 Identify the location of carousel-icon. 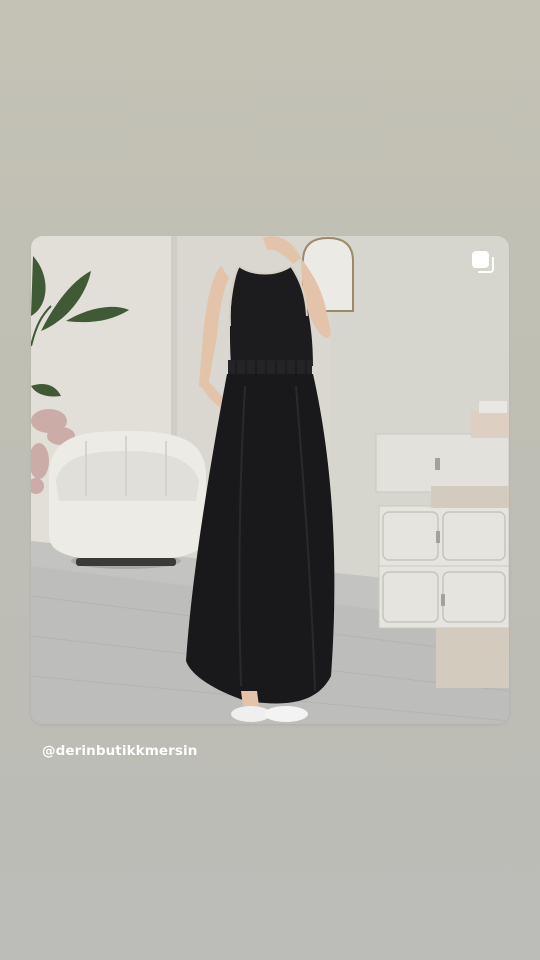
(483, 262).